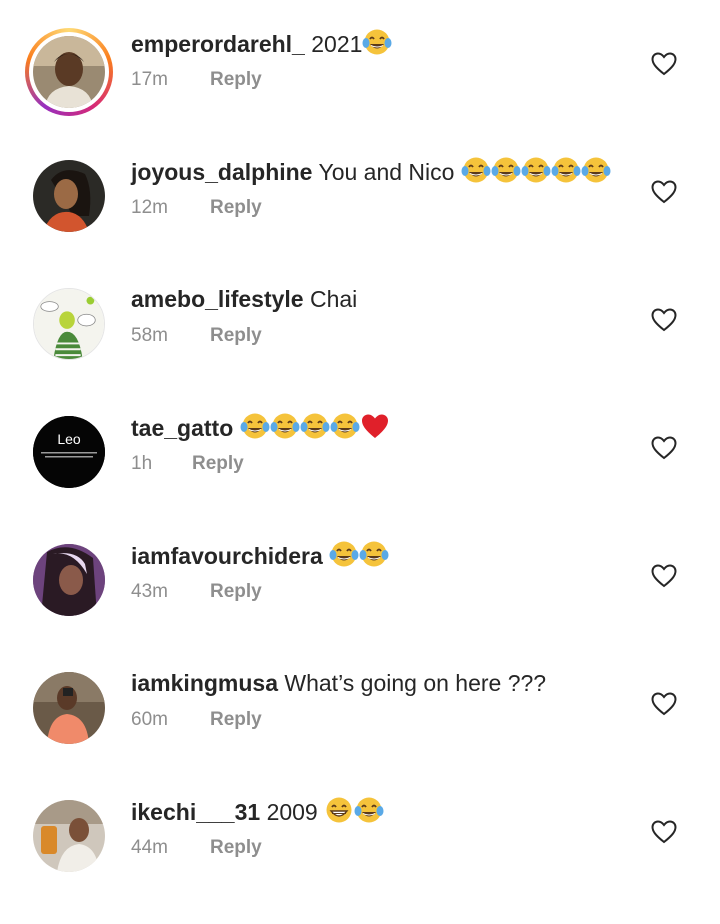 This screenshot has width=720, height=924. I want to click on comment-line: iamfavourchidera, so click(260, 557).